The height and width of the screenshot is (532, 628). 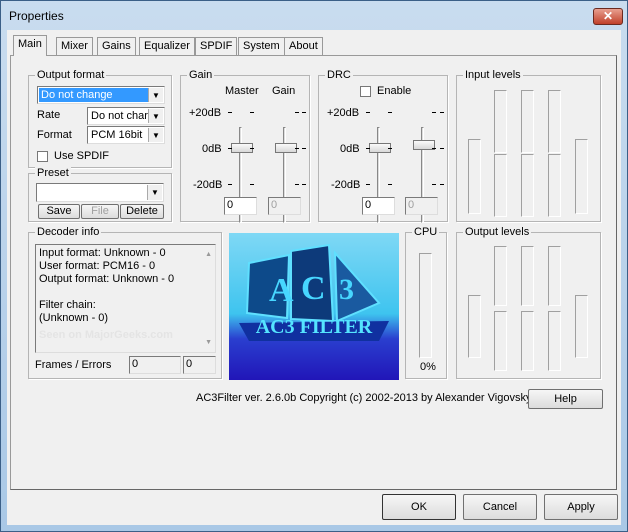 What do you see at coordinates (71, 75) in the screenshot?
I see `output-format-label: Output format` at bounding box center [71, 75].